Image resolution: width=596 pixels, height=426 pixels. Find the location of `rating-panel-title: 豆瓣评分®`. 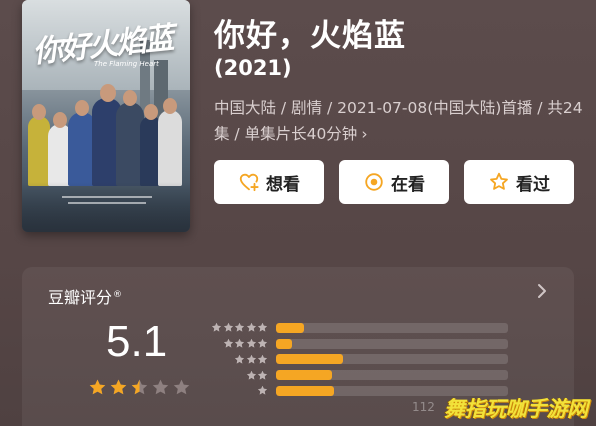

rating-panel-title: 豆瓣评分® is located at coordinates (85, 296).